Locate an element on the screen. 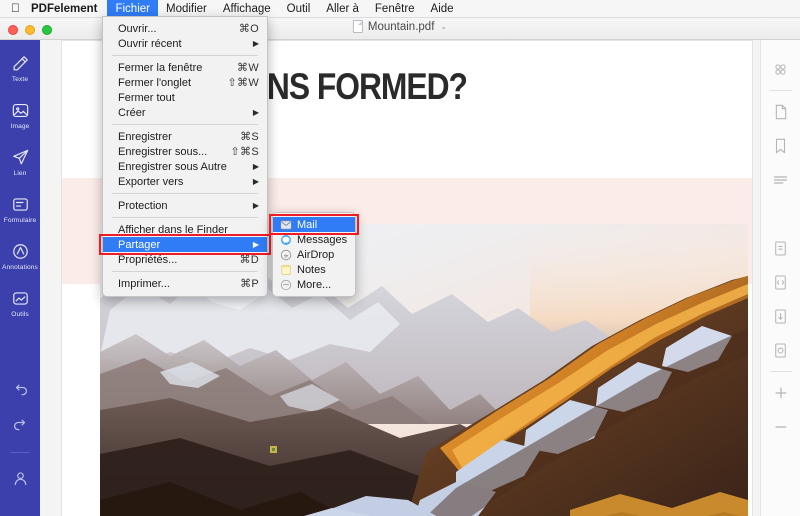 The height and width of the screenshot is (516, 800). tools-icon is located at coordinates (20, 298).